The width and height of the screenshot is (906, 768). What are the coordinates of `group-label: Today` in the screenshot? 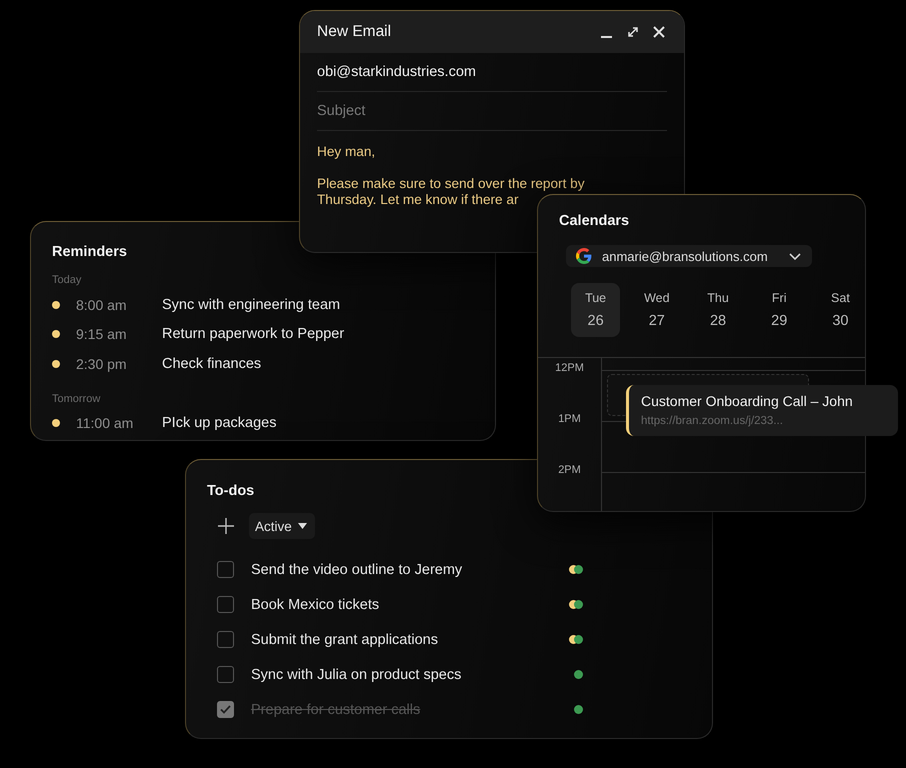 It's located at (67, 280).